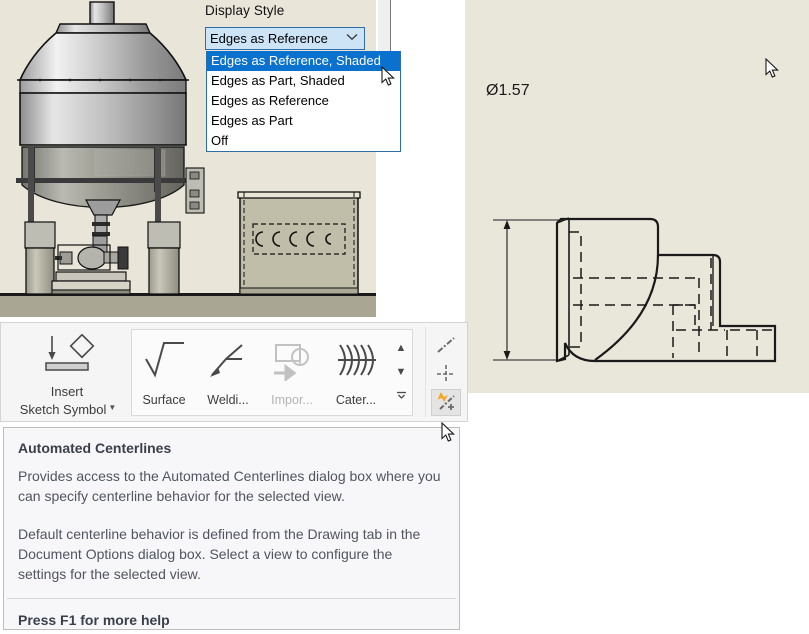 This screenshot has width=809, height=634. I want to click on tooltip-footer: Press F1 for more help, so click(94, 620).